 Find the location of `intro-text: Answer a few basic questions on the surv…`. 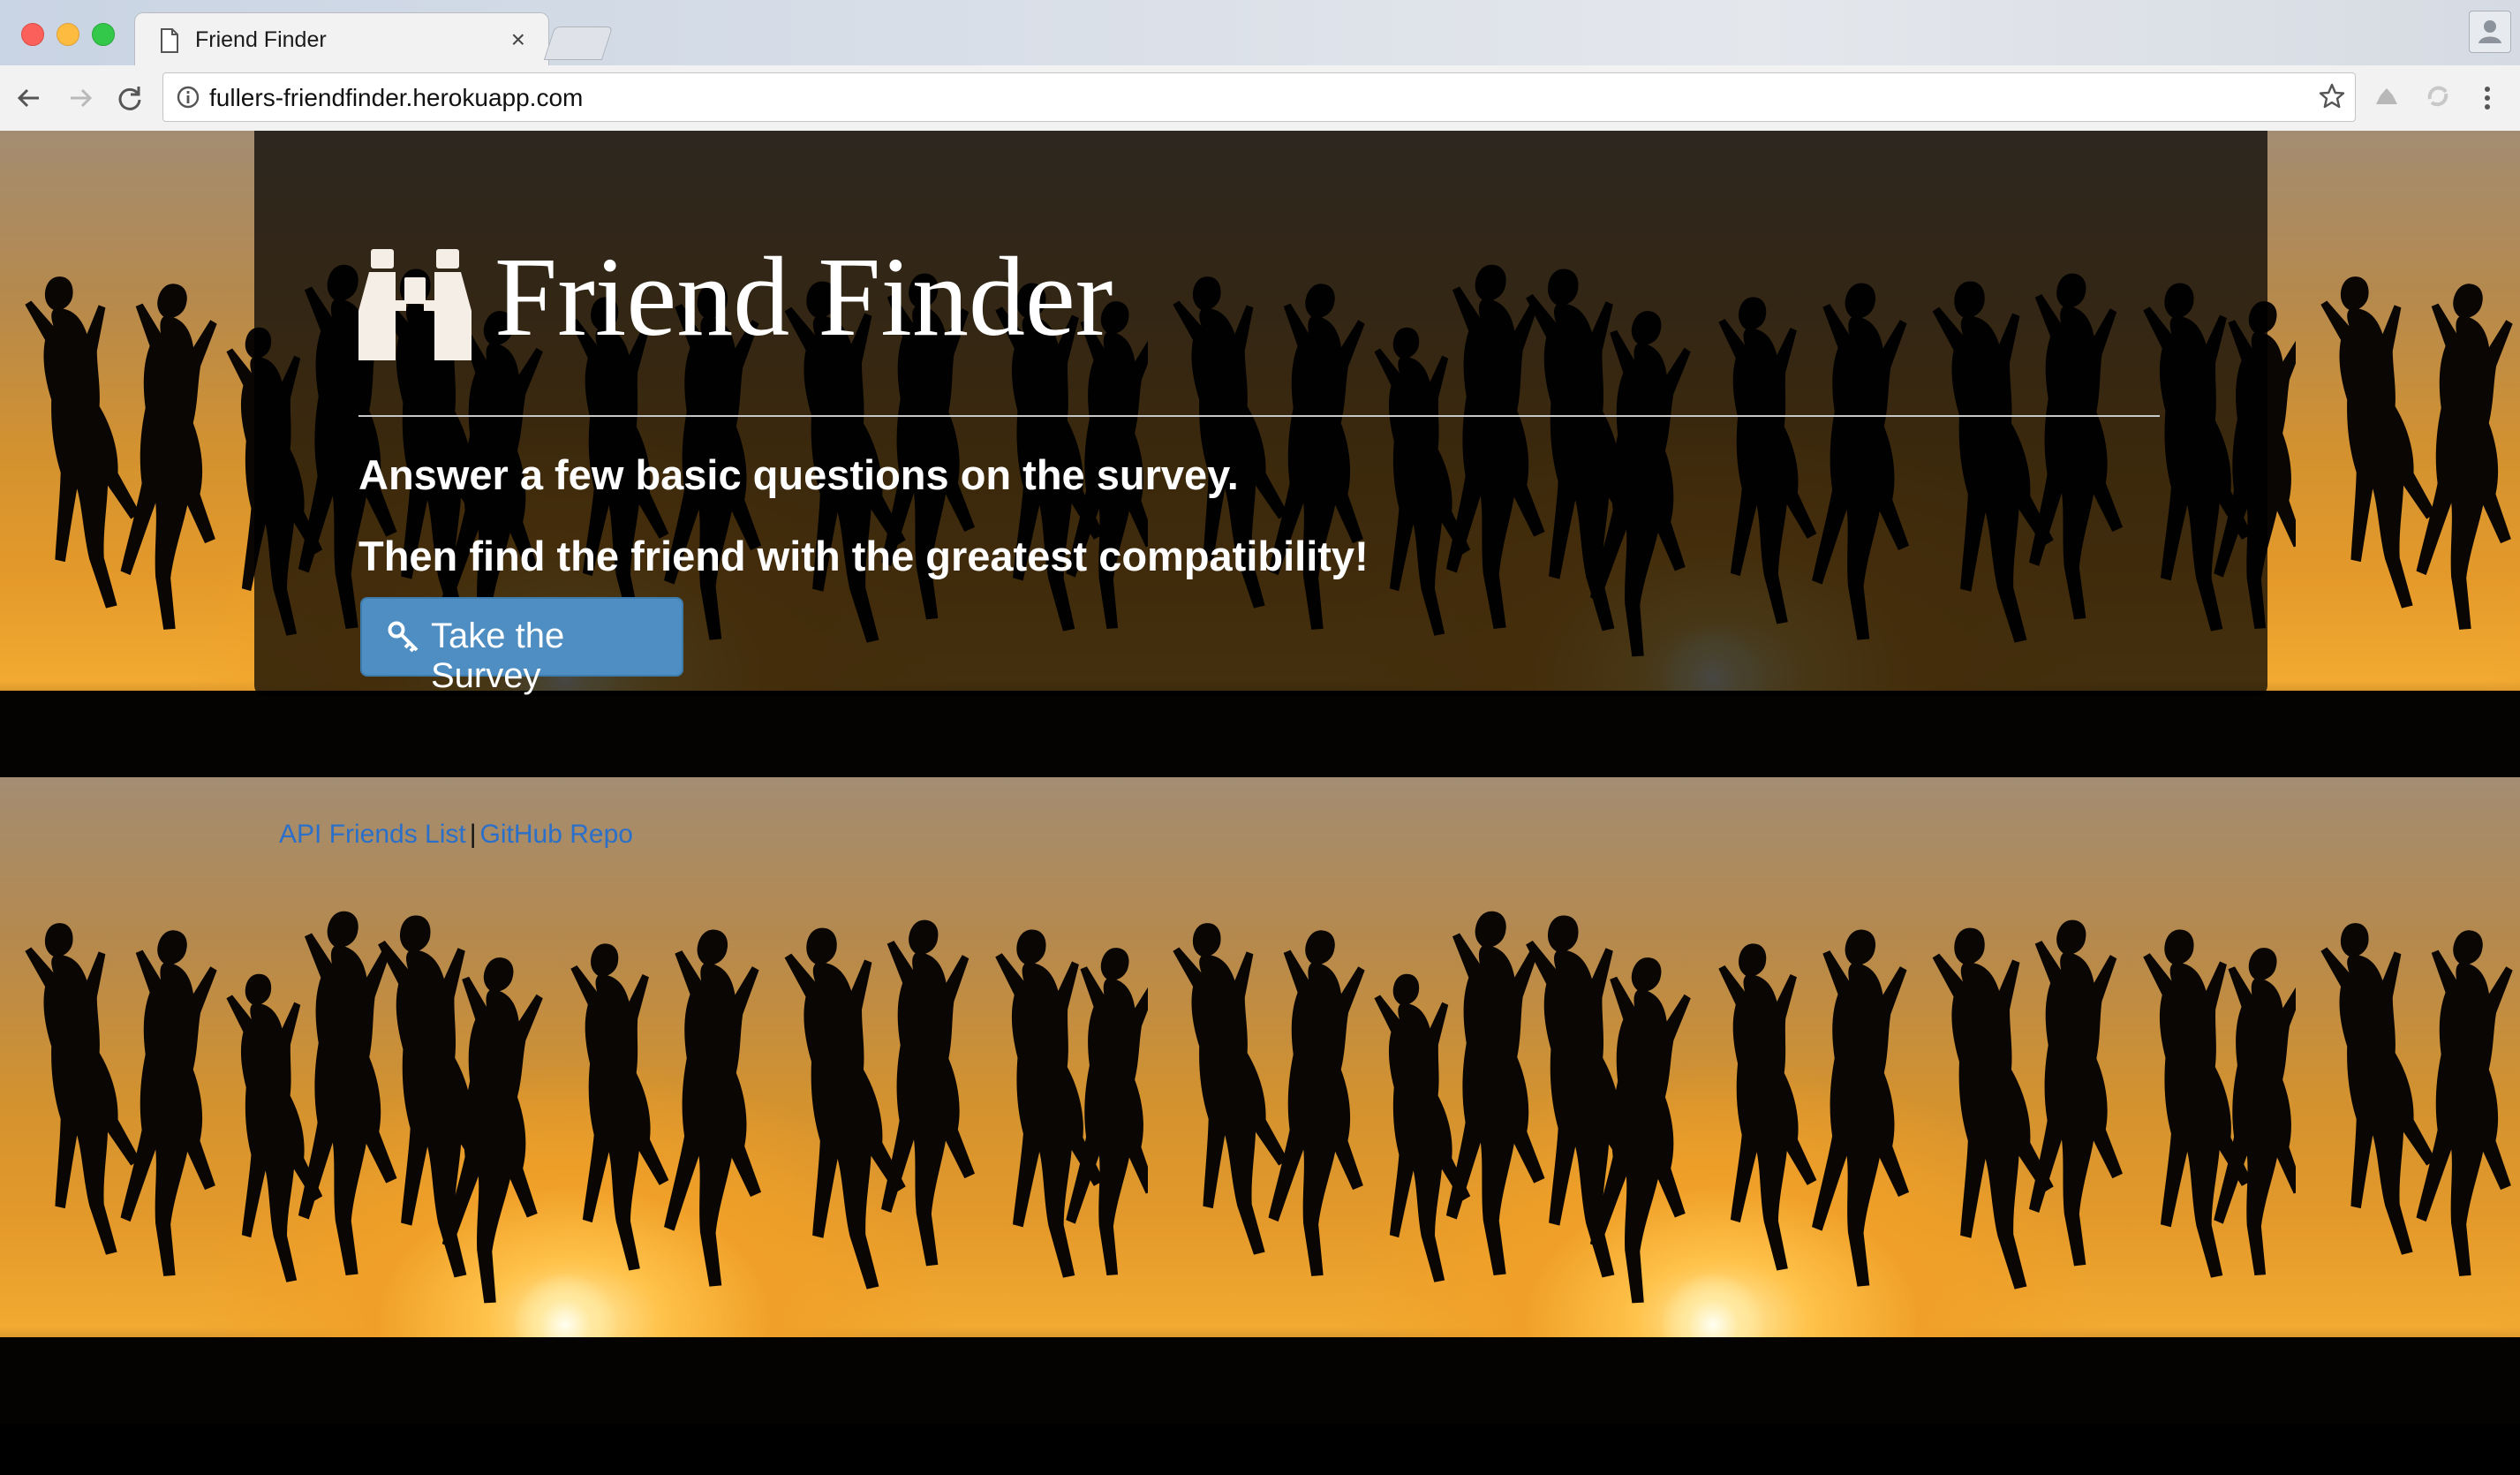

intro-text: Answer a few basic questions on the surv… is located at coordinates (798, 474).